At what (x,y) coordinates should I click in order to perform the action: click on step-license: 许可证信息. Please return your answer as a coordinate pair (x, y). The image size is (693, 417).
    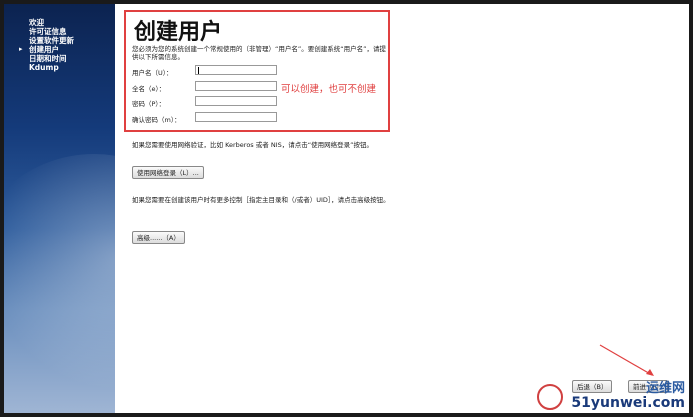
    Looking at the image, I should click on (43, 31).